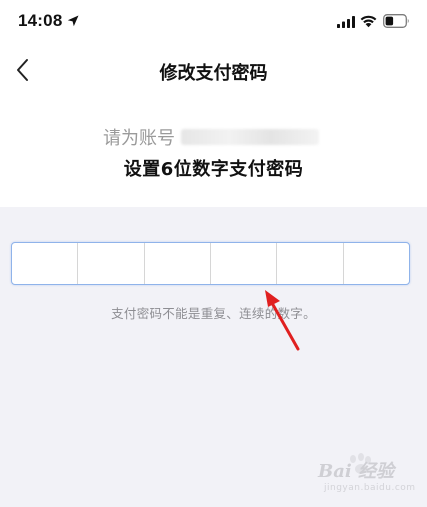  Describe the element at coordinates (213, 73) in the screenshot. I see `page-title: 修改支付密码` at that location.